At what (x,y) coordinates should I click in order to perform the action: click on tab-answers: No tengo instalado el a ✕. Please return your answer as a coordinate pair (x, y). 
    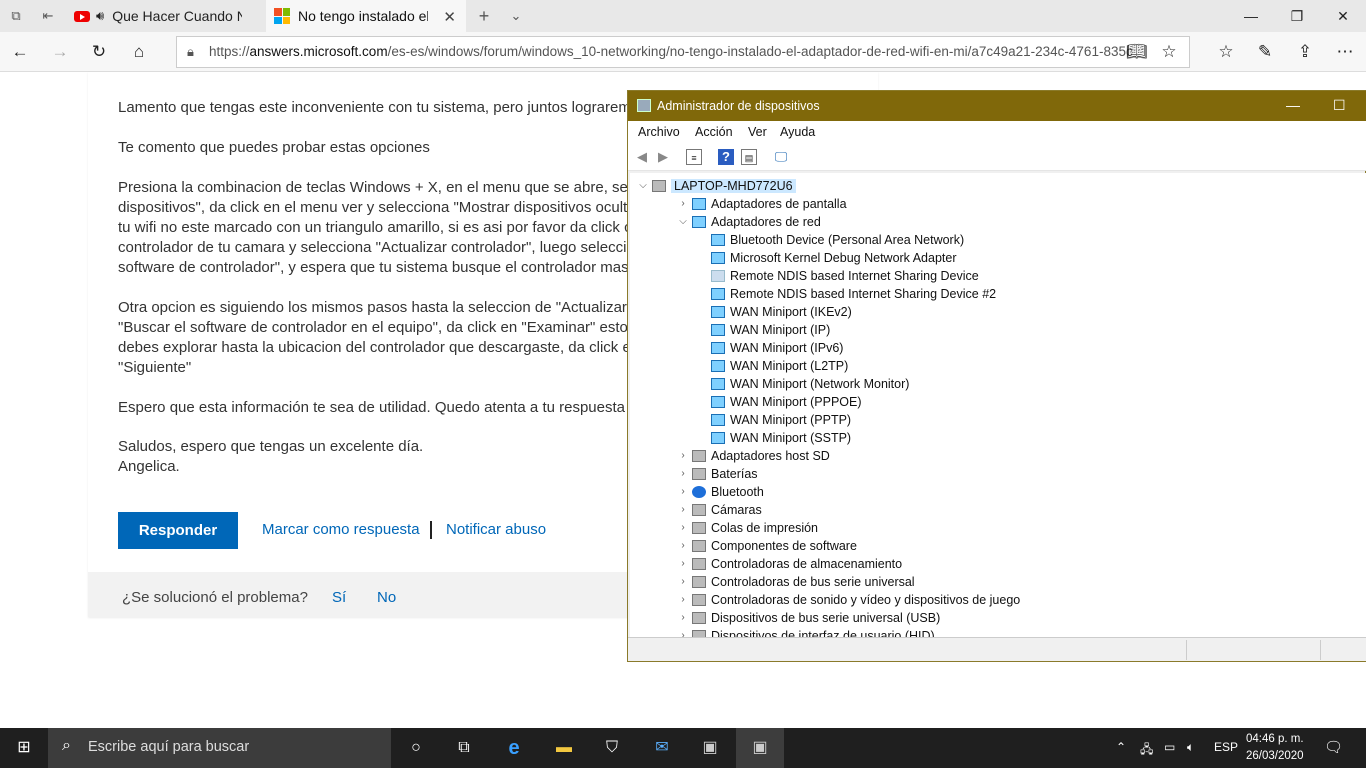
    Looking at the image, I should click on (366, 16).